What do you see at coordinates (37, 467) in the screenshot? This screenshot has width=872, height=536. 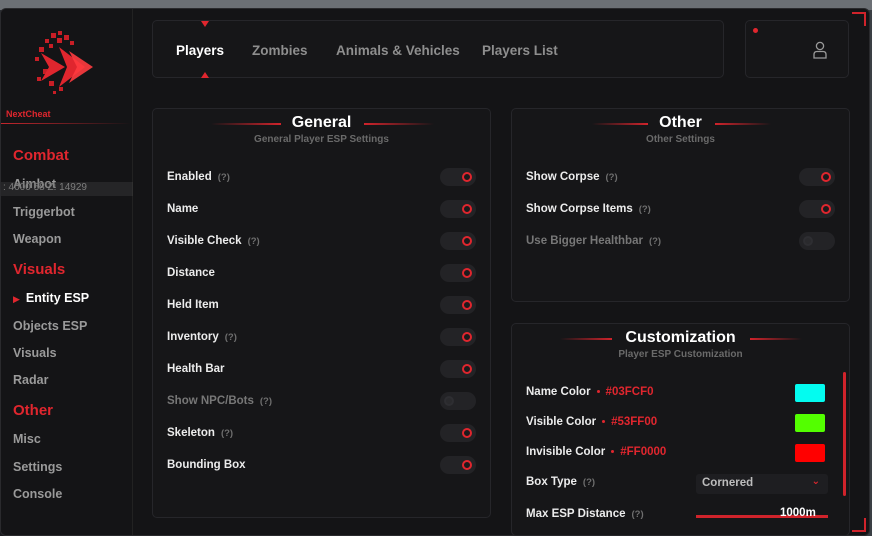 I see `sidebar-item-settings: Settings` at bounding box center [37, 467].